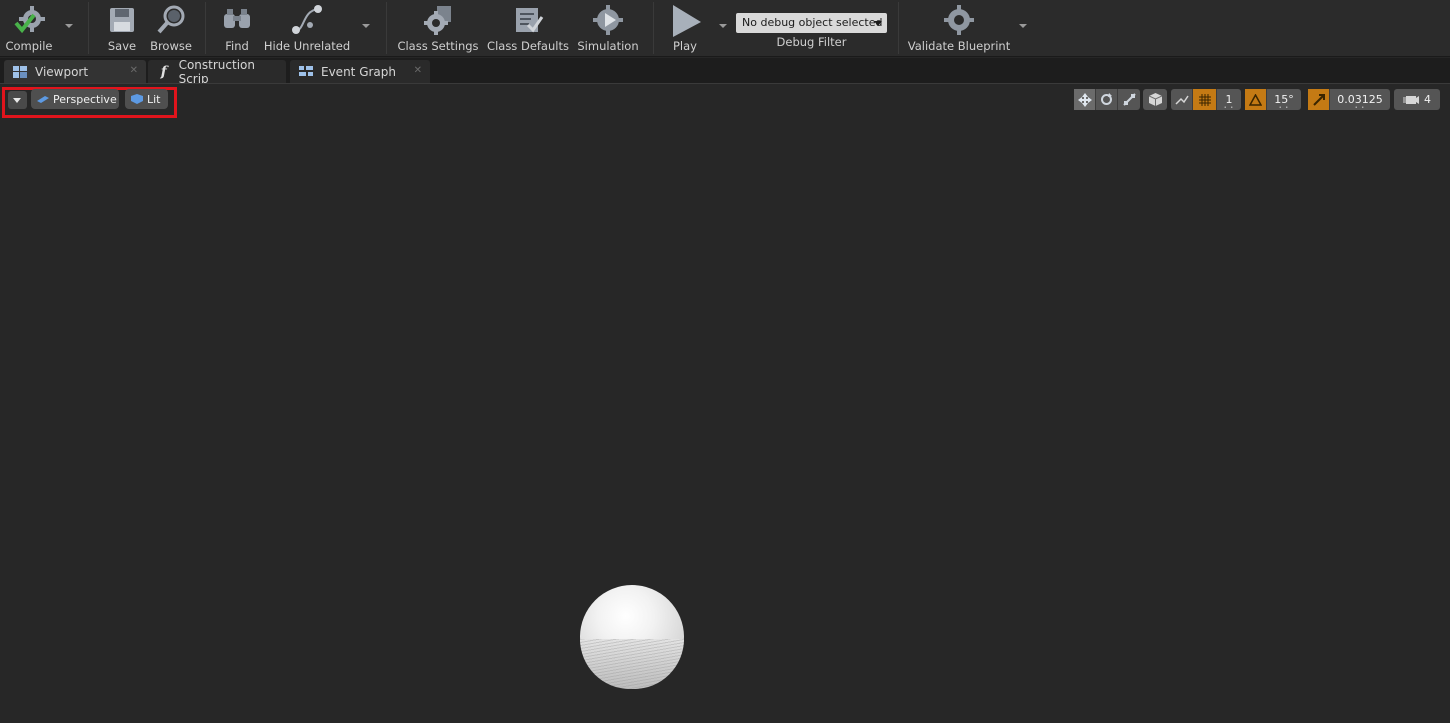  I want to click on scale-snap-value: 0.03125, so click(1360, 99).